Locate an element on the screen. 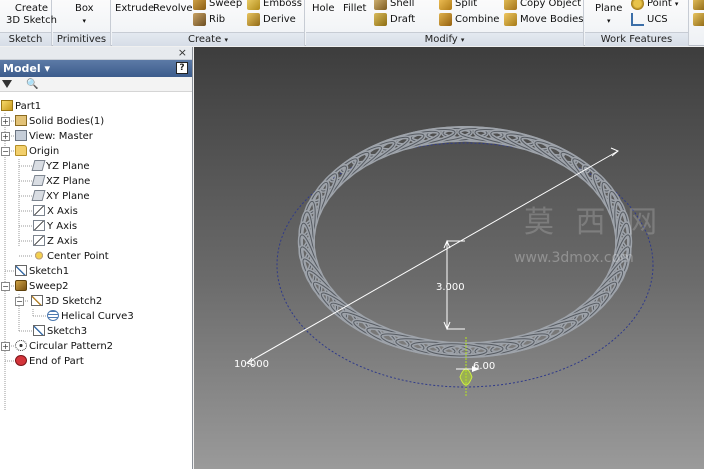 The height and width of the screenshot is (469, 704). point-icon is located at coordinates (637, 5).